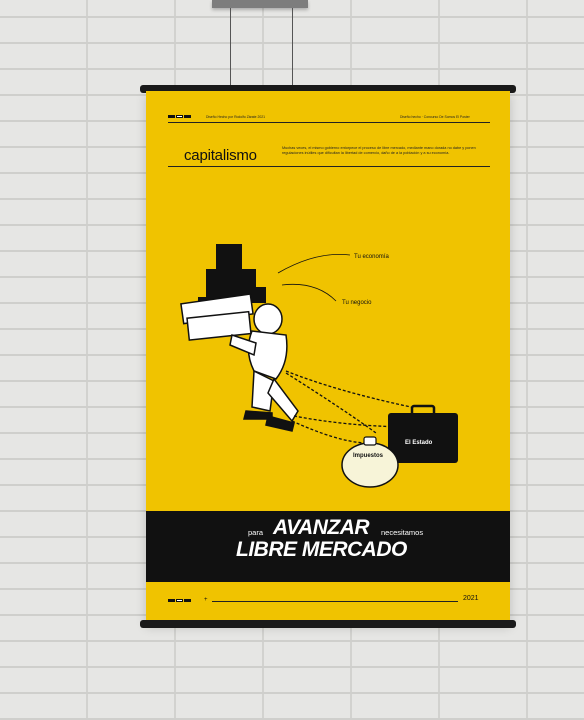  Describe the element at coordinates (371, 257) in the screenshot. I see `label-tu-economia: Tu economía` at that location.